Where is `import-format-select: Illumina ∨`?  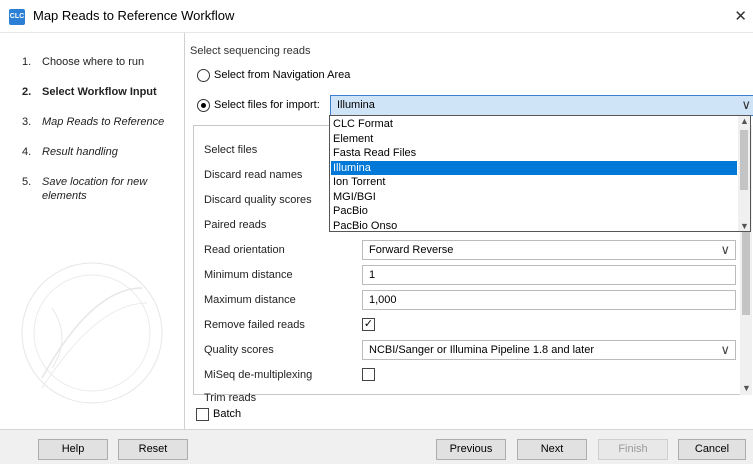
import-format-select: Illumina ∨ is located at coordinates (541, 105).